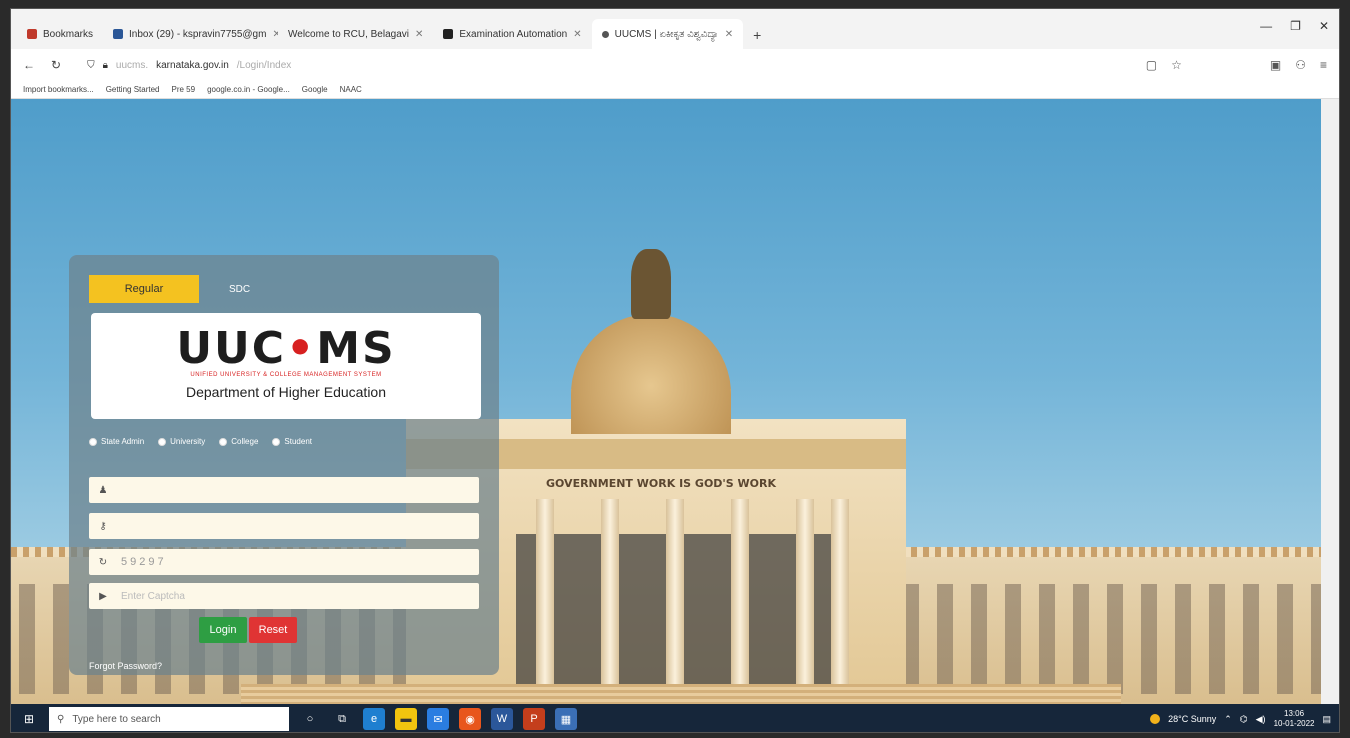 The width and height of the screenshot is (1350, 738). I want to click on url-domain: karnataka.gov.in, so click(192, 65).